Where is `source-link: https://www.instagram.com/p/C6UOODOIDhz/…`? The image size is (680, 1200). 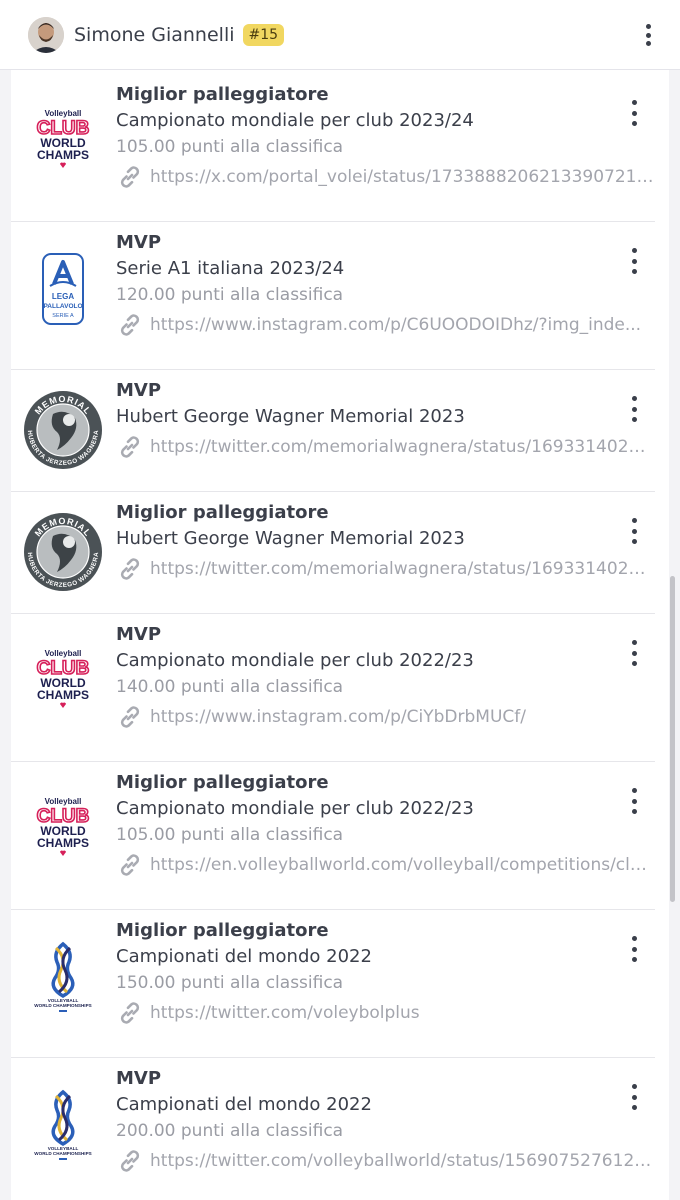 source-link: https://www.instagram.com/p/C6UOODOIDhz/… is located at coordinates (385, 325).